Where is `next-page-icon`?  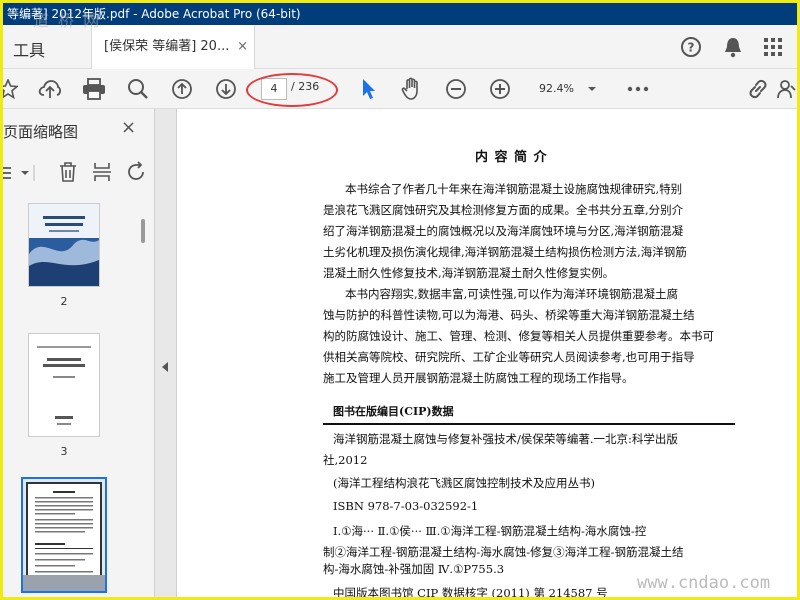 next-page-icon is located at coordinates (226, 89).